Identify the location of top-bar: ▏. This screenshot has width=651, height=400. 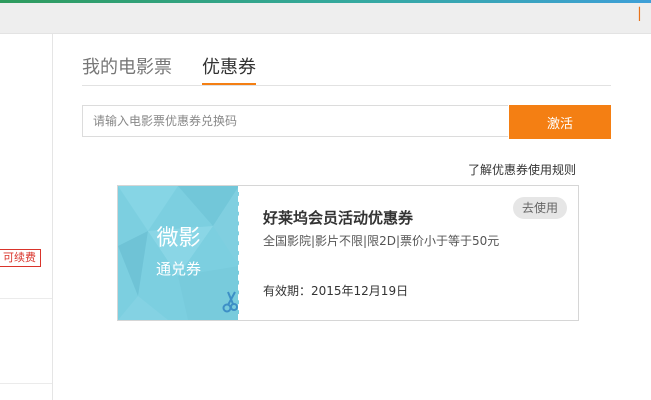
(325, 18).